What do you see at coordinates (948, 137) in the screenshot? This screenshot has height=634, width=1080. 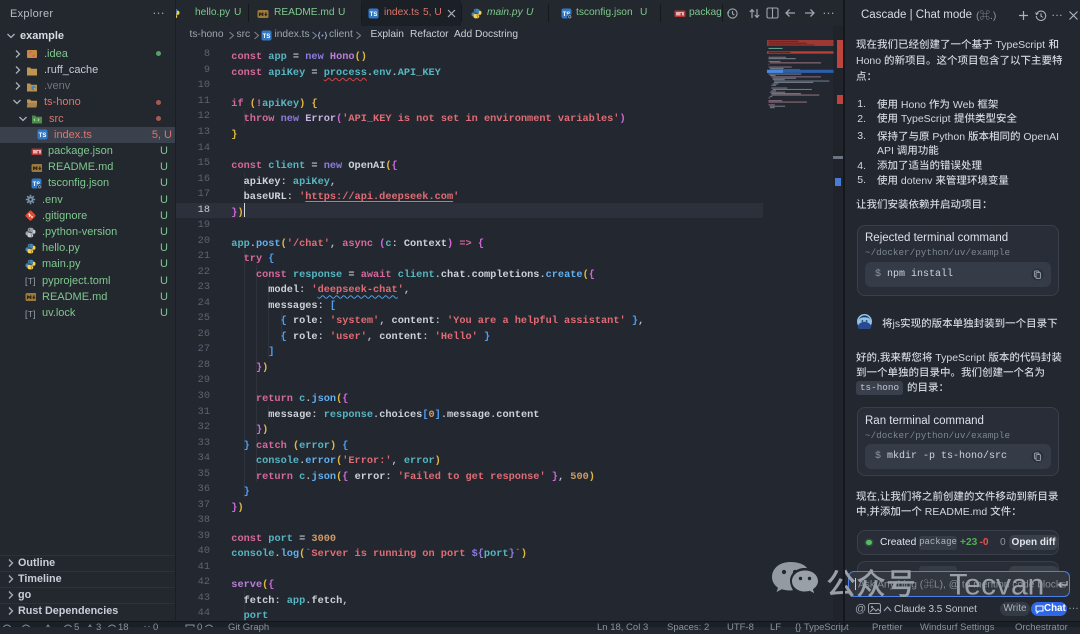 I see `svg-text: Python` at bounding box center [948, 137].